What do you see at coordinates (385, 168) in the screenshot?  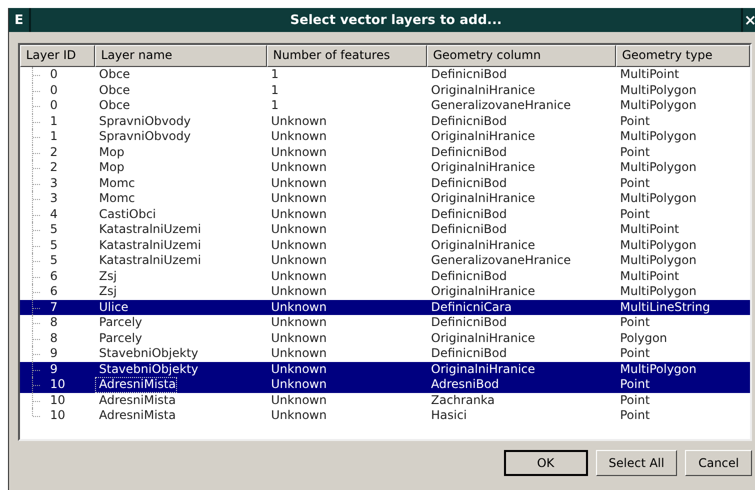 I see `table-row: 2 Mop Unknown OriginalniHranice MultiPolygon` at bounding box center [385, 168].